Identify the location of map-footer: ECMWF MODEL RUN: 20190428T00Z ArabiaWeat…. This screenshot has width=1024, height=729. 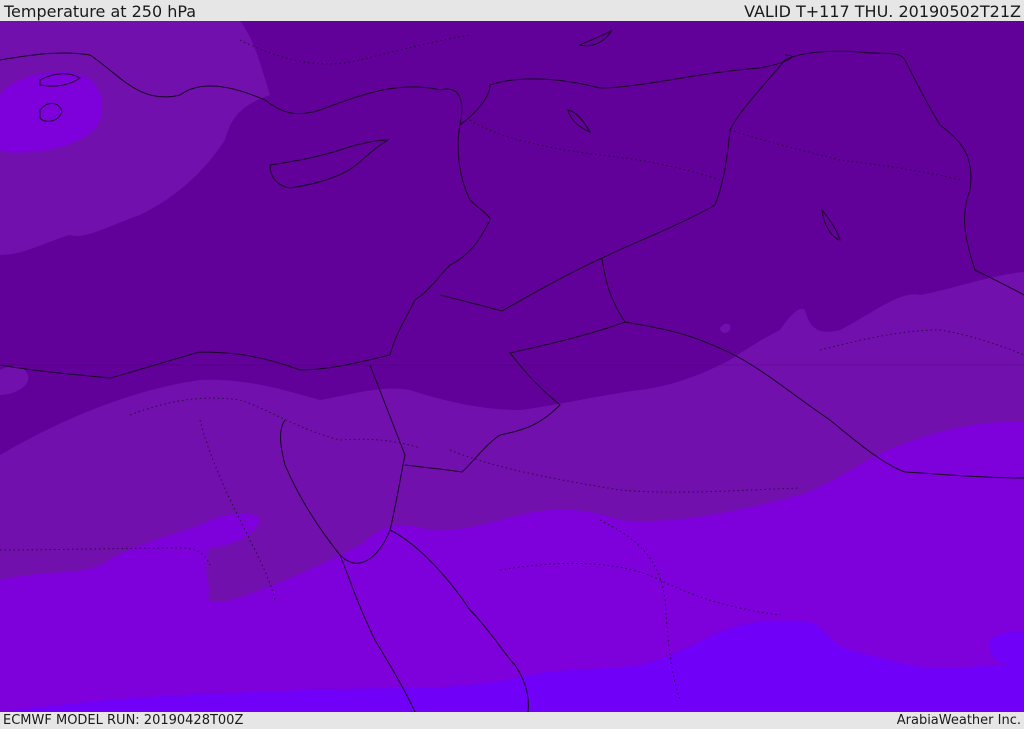
(512, 720).